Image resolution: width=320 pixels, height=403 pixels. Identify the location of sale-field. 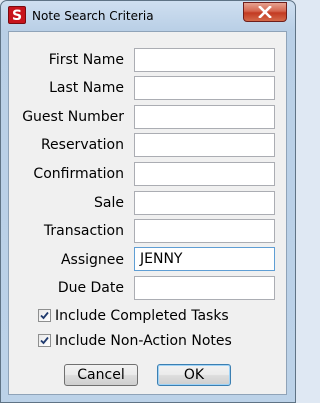
(204, 203).